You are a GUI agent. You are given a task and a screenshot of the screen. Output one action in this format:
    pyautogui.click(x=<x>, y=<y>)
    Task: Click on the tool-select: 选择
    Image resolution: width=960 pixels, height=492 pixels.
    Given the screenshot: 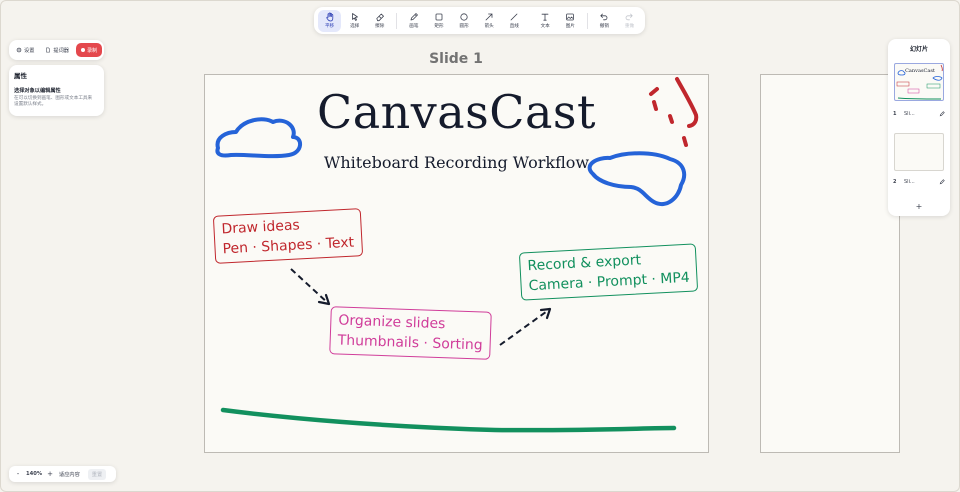 What is the action you would take?
    pyautogui.click(x=354, y=21)
    